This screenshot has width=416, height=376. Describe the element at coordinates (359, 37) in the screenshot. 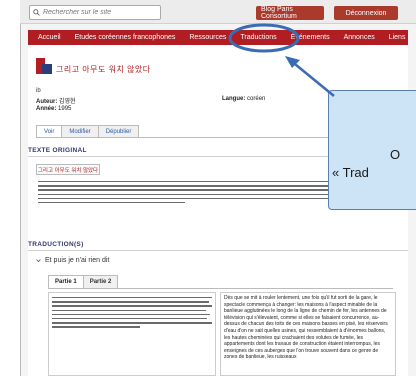

I see `nav-annonces: Annonces` at that location.